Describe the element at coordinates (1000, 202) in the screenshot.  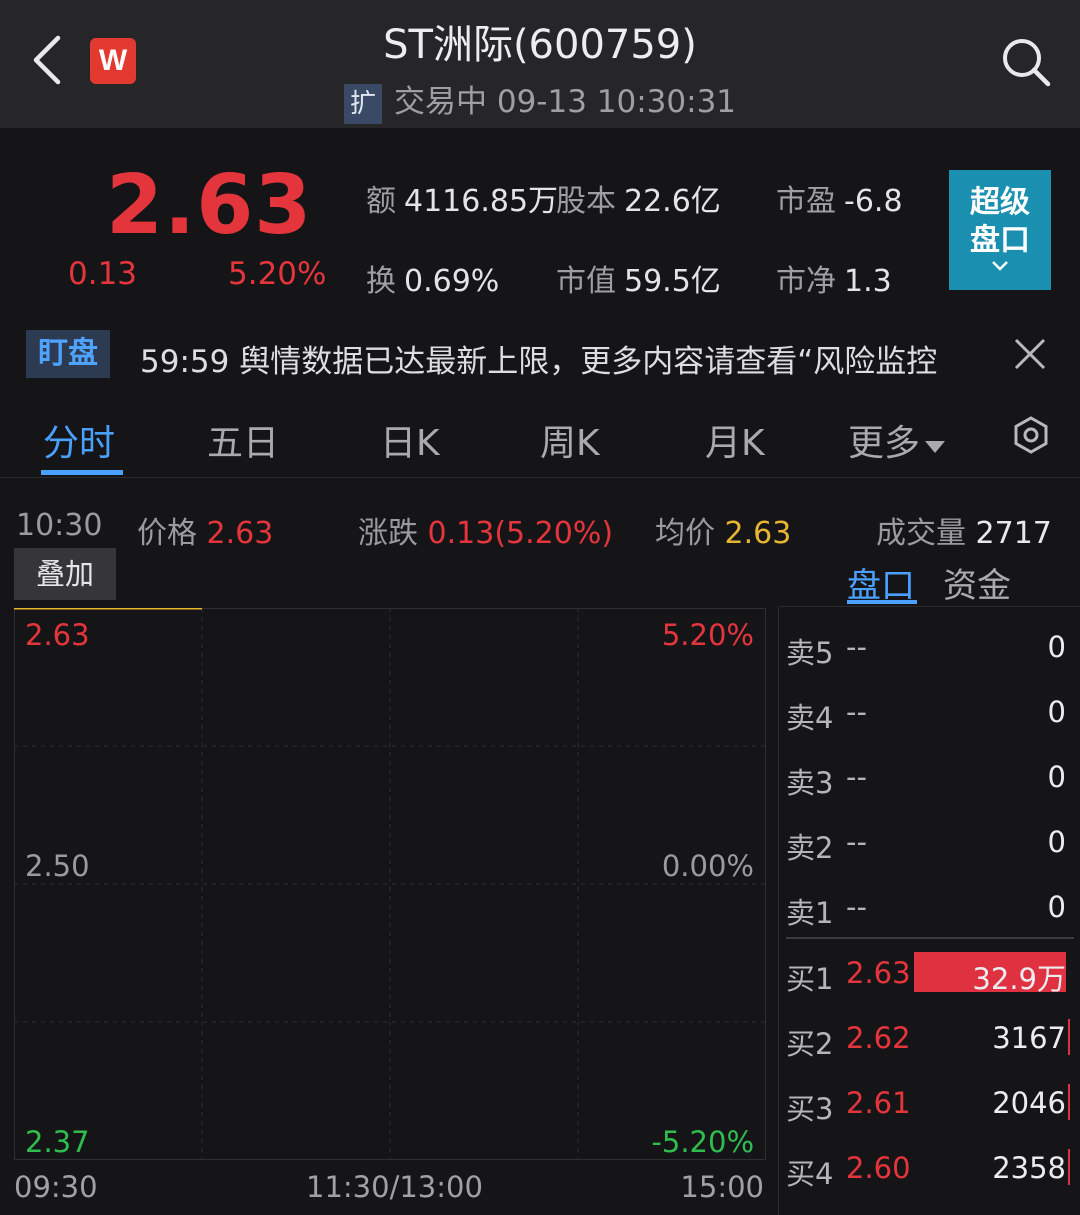
I see `super-button-line1: 超级` at that location.